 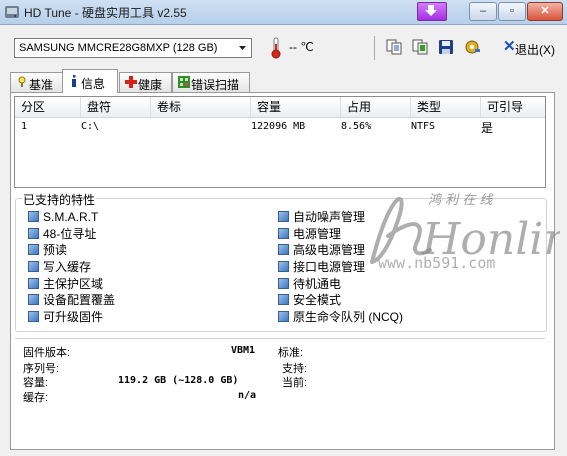 What do you see at coordinates (483, 11) in the screenshot?
I see `minimize-button: –` at bounding box center [483, 11].